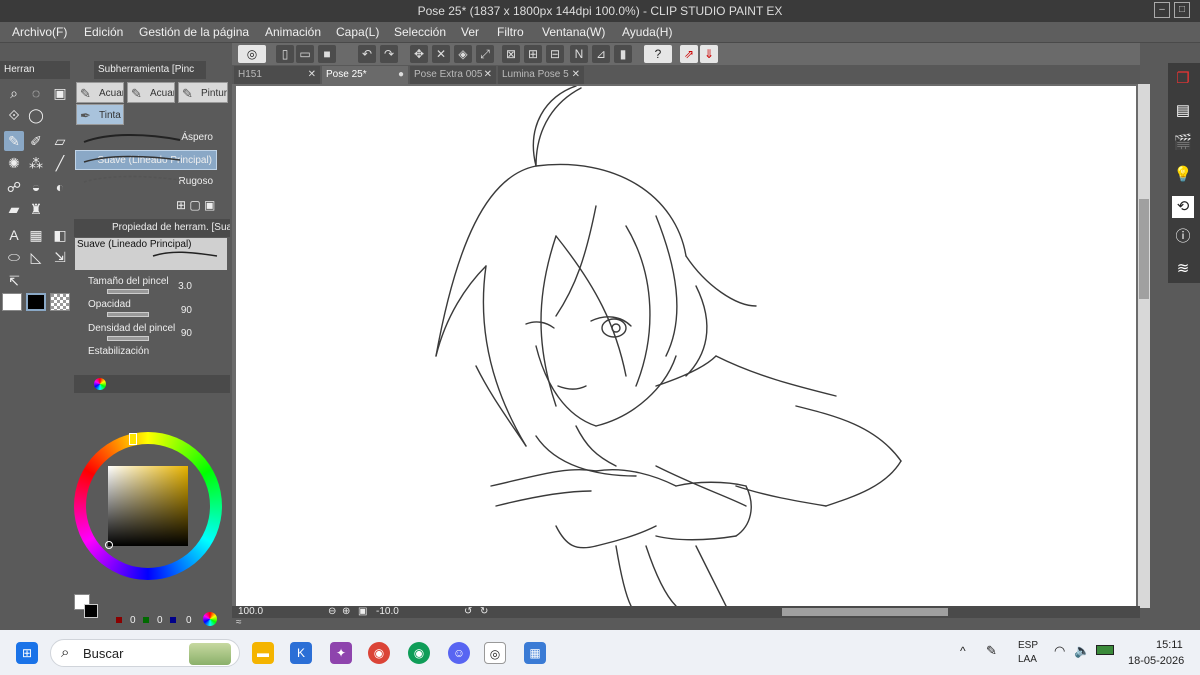 The height and width of the screenshot is (675, 1200). Describe the element at coordinates (1105, 650) in the screenshot. I see `battery-icon` at that location.